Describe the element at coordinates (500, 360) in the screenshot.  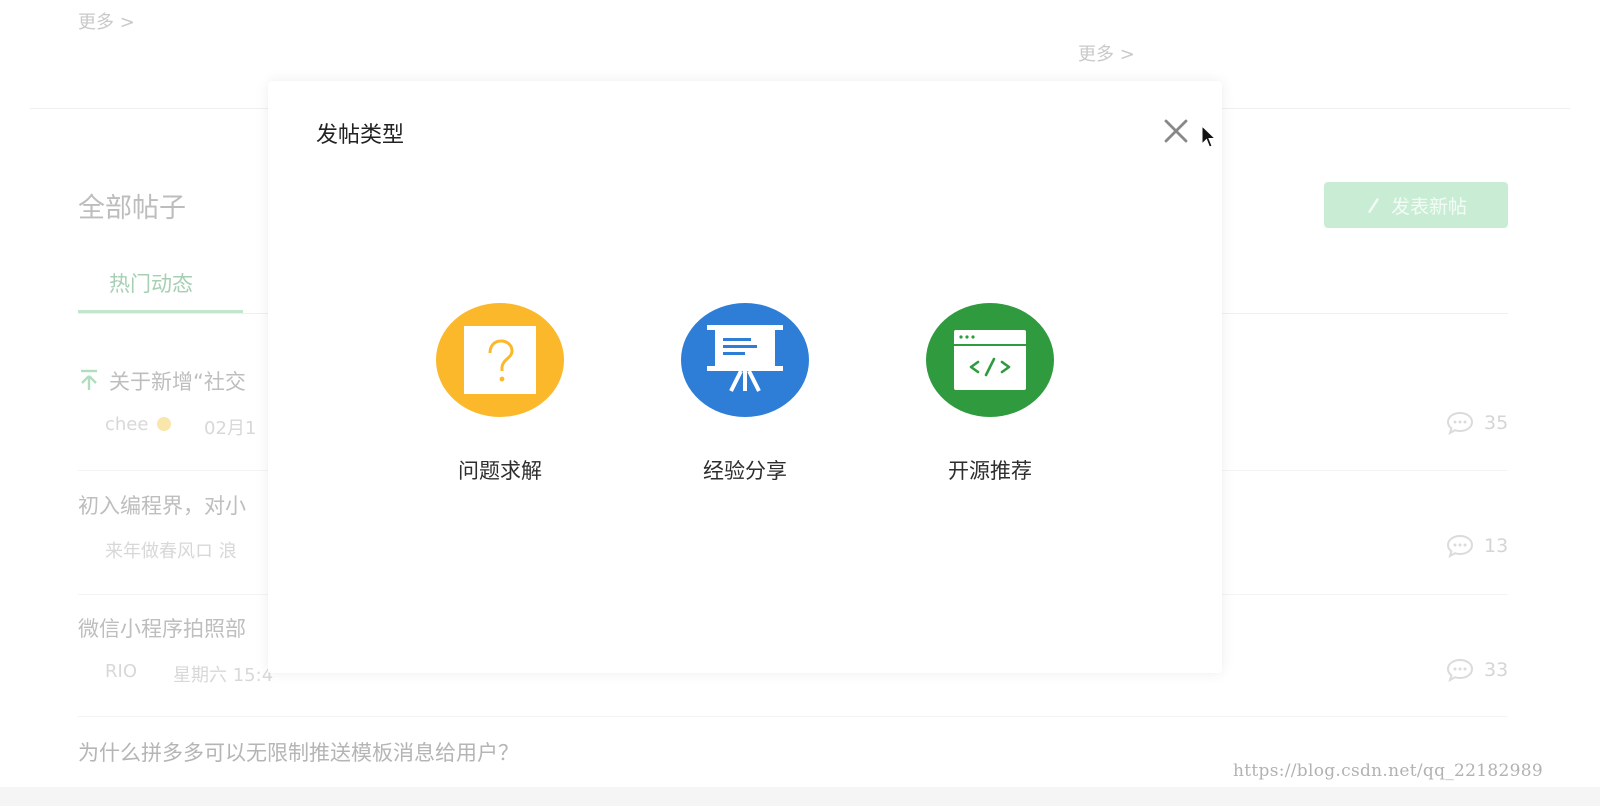
I see `question-board-icon` at that location.